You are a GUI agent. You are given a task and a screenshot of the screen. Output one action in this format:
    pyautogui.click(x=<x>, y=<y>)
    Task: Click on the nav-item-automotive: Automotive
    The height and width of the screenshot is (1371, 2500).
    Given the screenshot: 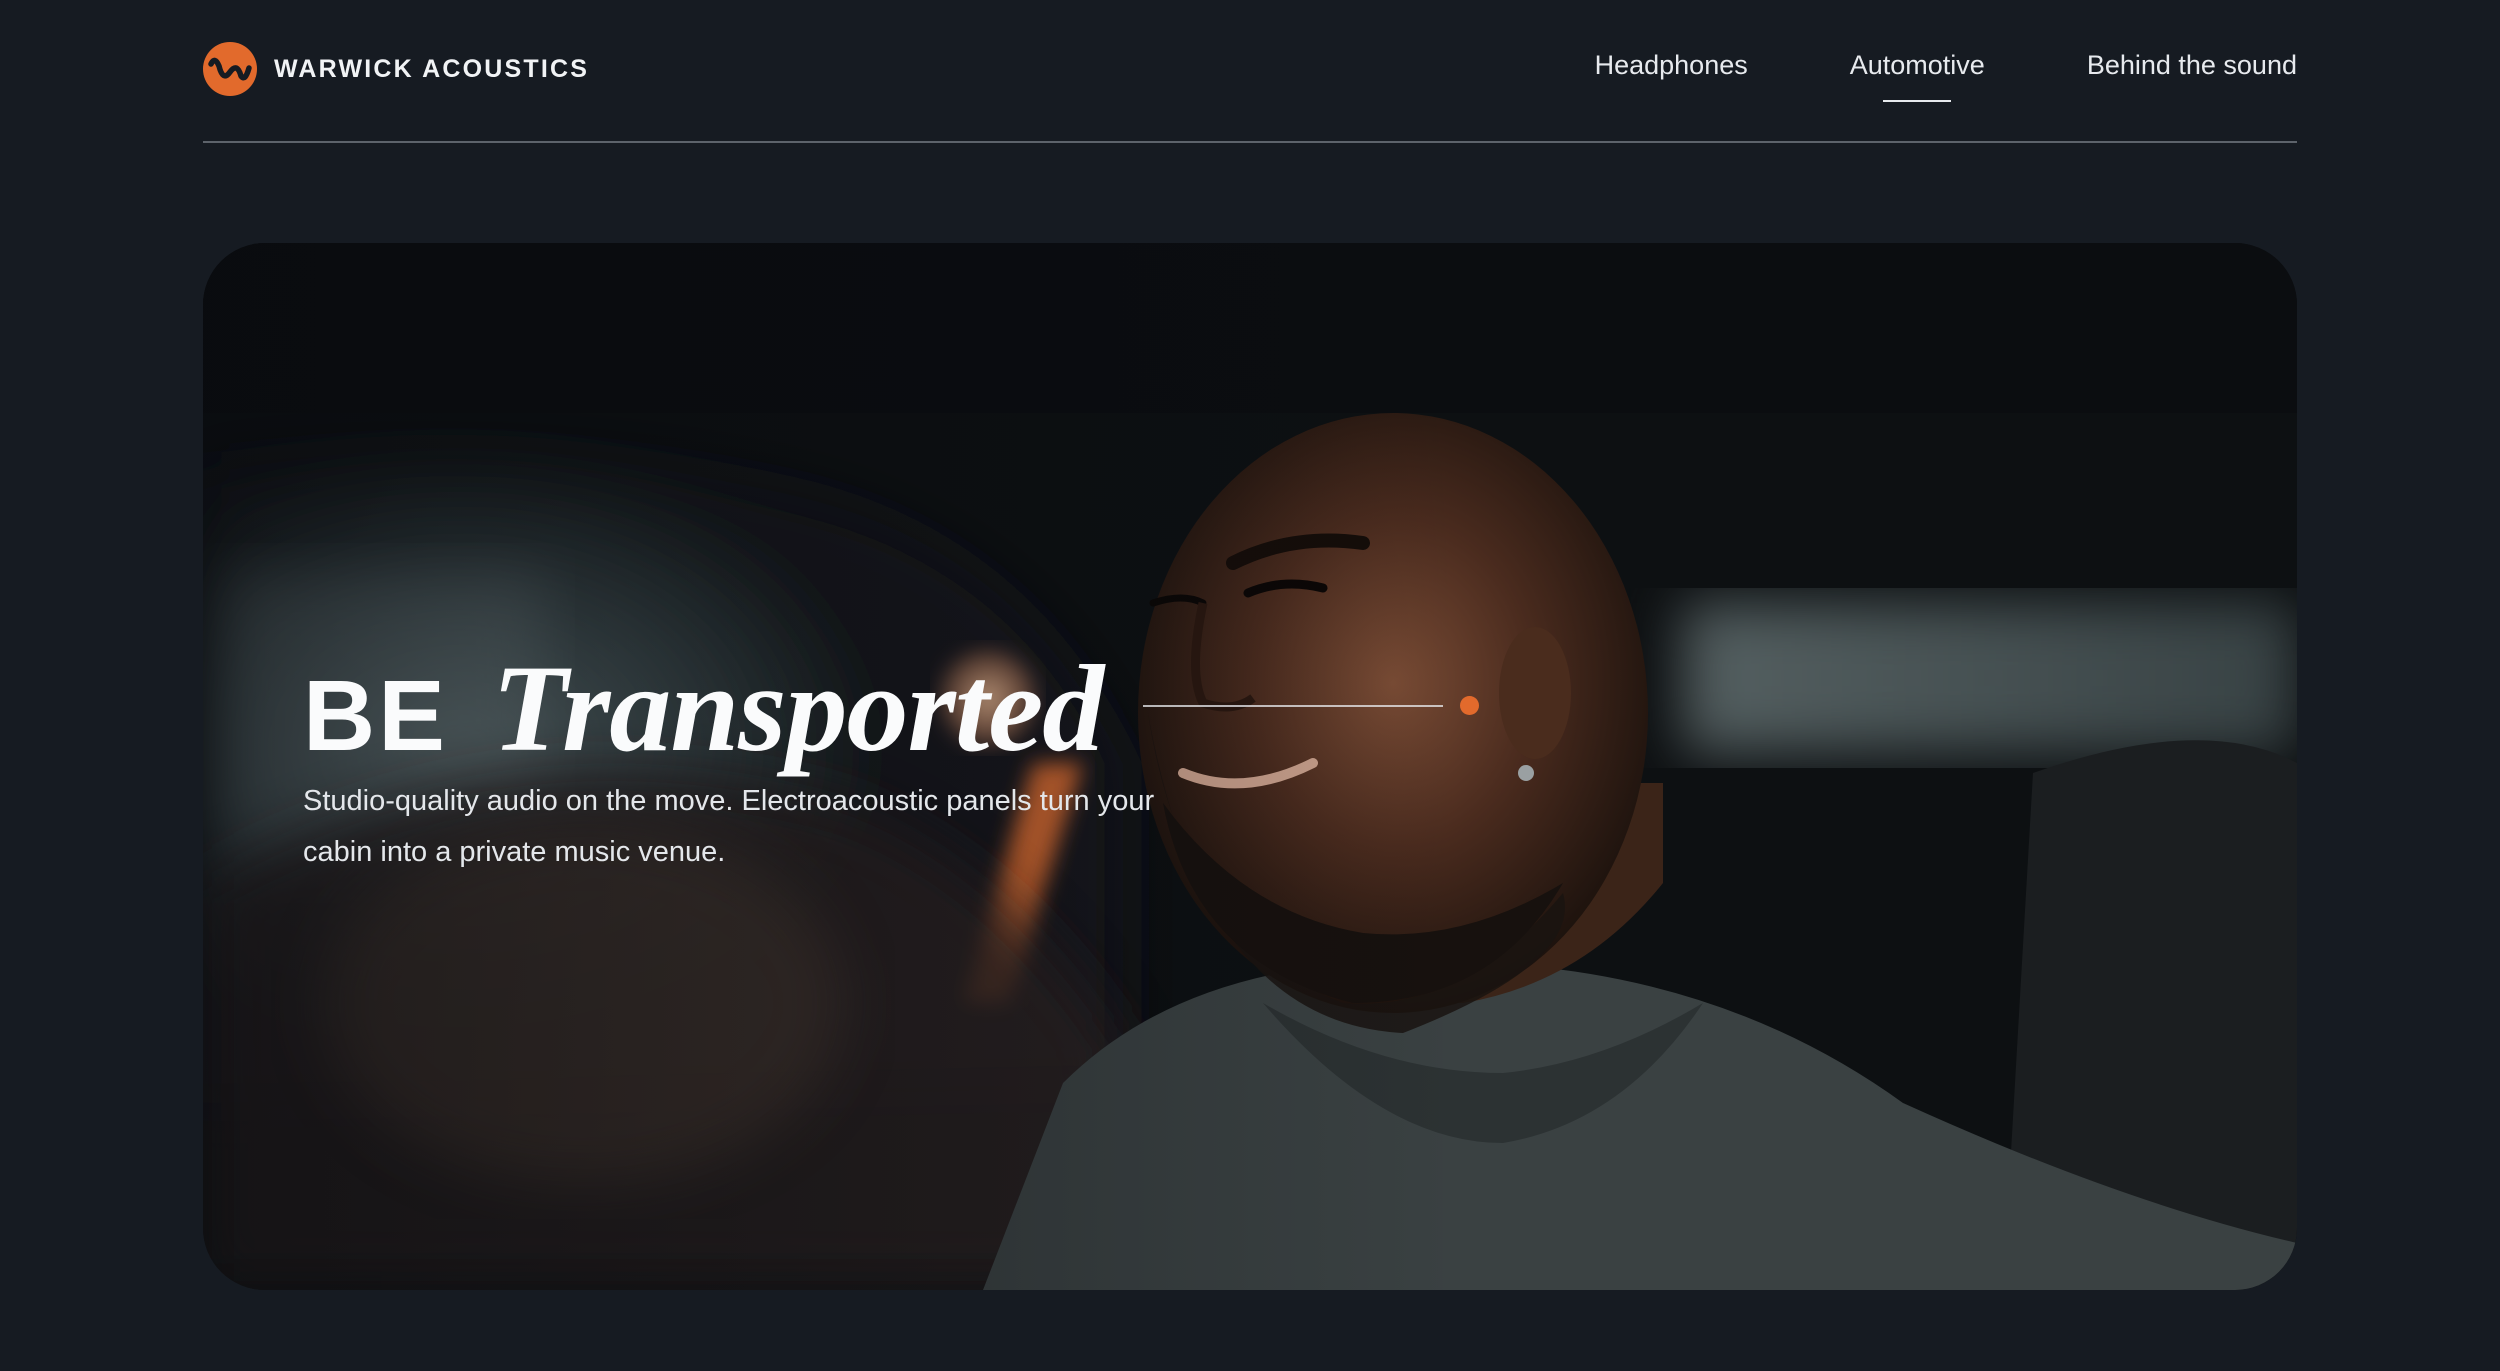 What is the action you would take?
    pyautogui.click(x=1917, y=76)
    